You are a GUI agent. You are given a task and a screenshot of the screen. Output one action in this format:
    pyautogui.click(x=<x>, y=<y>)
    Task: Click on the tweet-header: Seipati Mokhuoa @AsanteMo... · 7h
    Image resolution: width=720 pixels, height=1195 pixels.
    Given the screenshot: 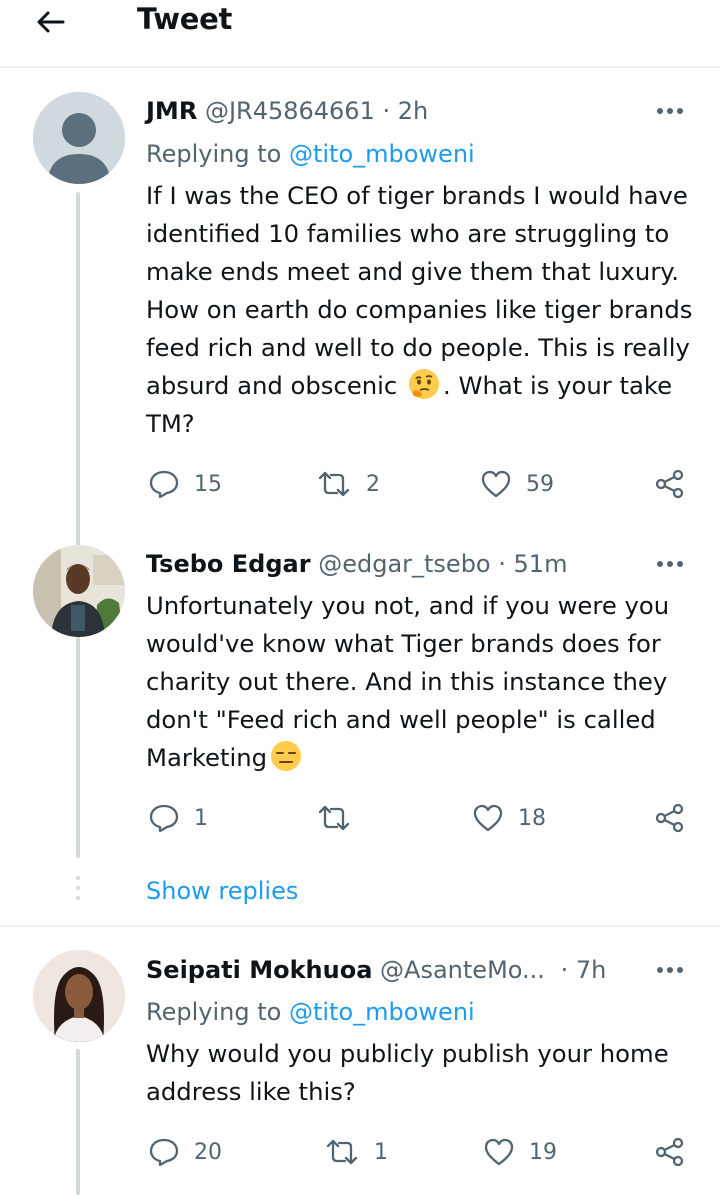 What is the action you would take?
    pyautogui.click(x=376, y=970)
    